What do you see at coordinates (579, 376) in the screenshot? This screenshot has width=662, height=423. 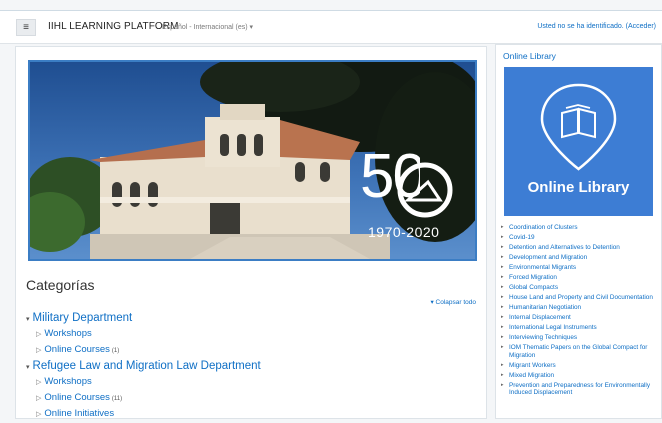 I see `library-link: Mixed Migration` at bounding box center [579, 376].